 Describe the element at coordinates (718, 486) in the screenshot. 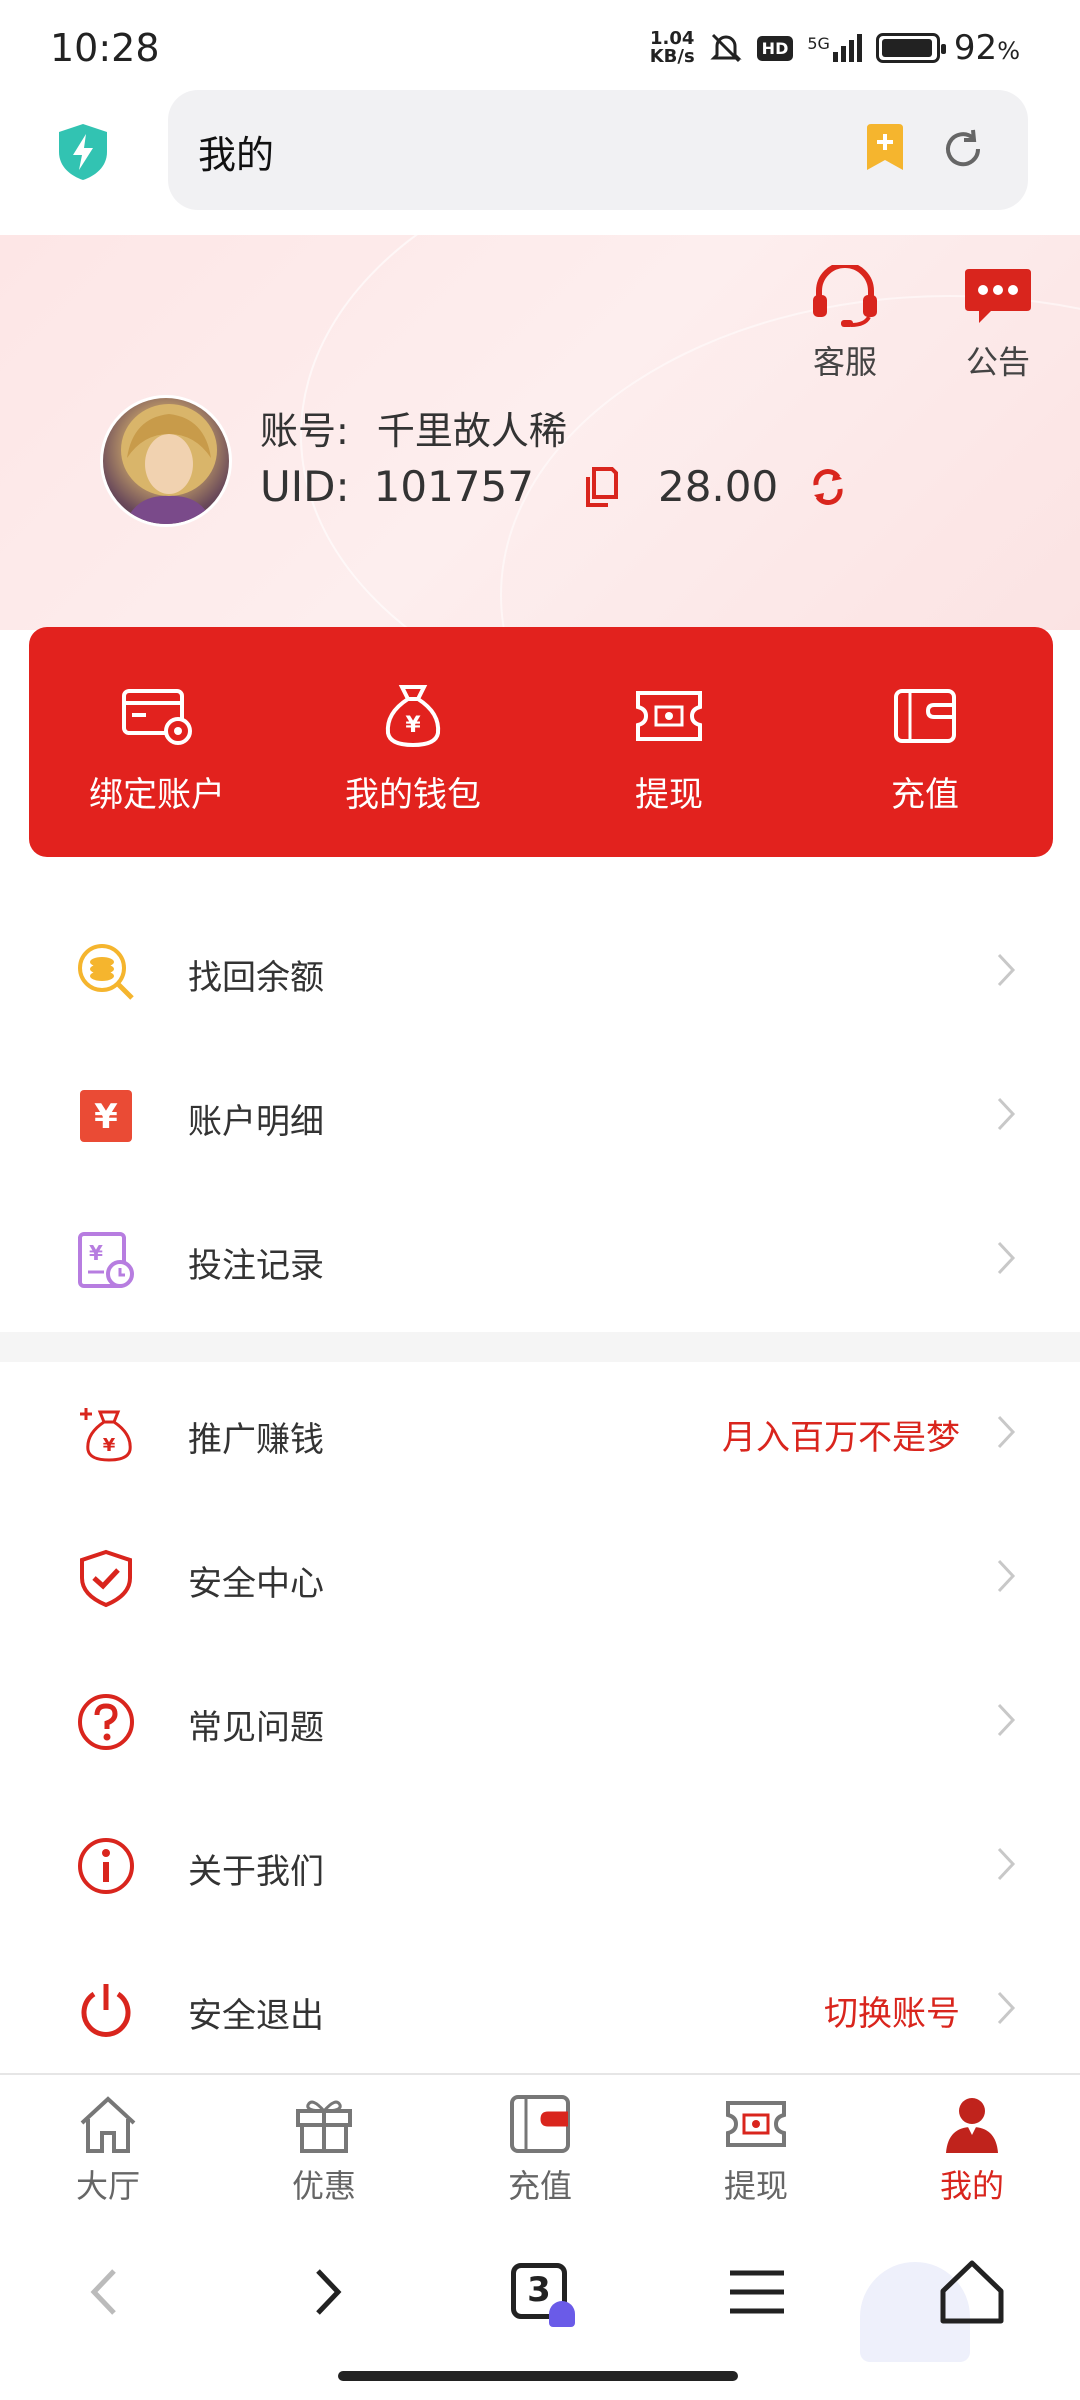

I see `balance-value: 28.00` at that location.